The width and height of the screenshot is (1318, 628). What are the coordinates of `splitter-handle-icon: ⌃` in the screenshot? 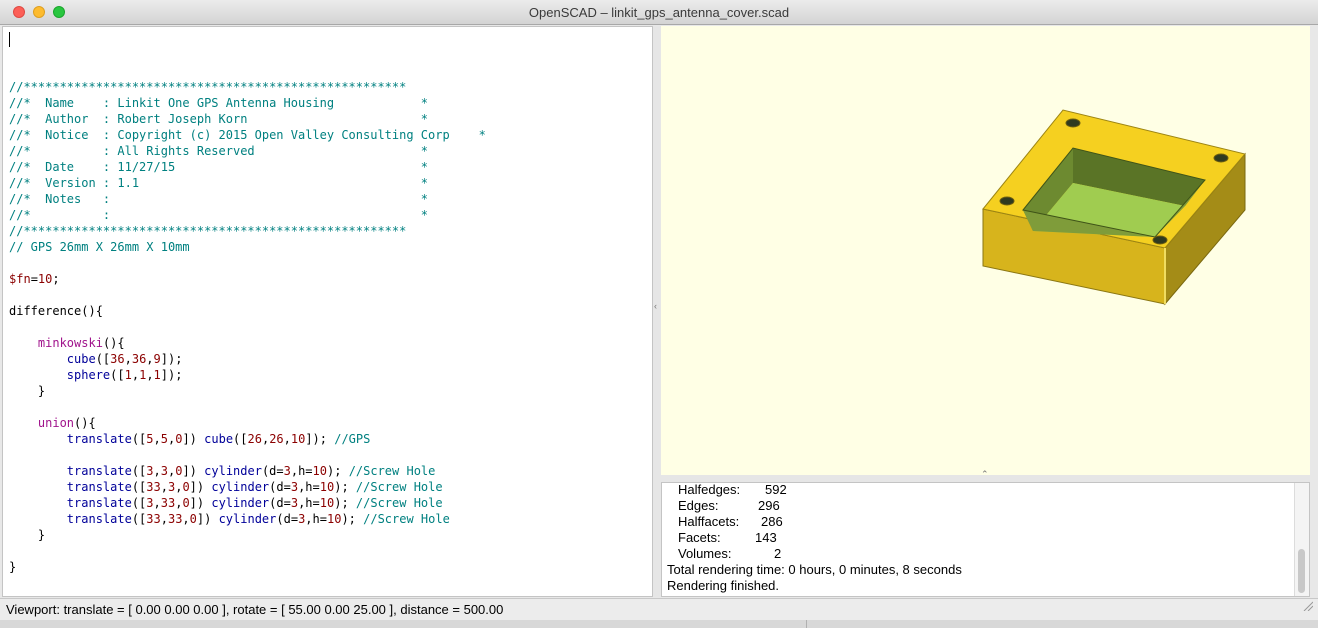 It's located at (985, 474).